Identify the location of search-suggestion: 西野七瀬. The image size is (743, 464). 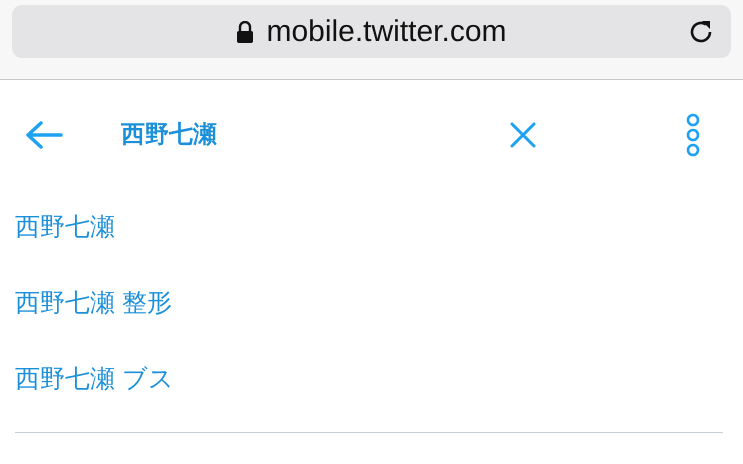
(65, 228).